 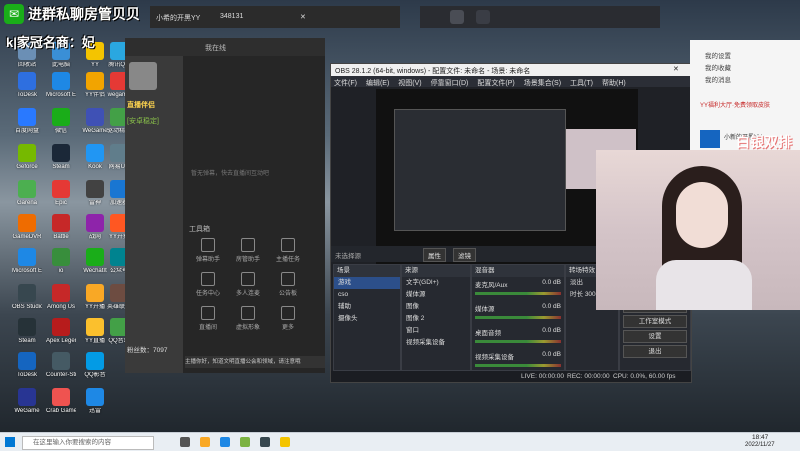 What do you see at coordinates (27, 193) in the screenshot?
I see `desktop-icon: Garena` at bounding box center [27, 193].